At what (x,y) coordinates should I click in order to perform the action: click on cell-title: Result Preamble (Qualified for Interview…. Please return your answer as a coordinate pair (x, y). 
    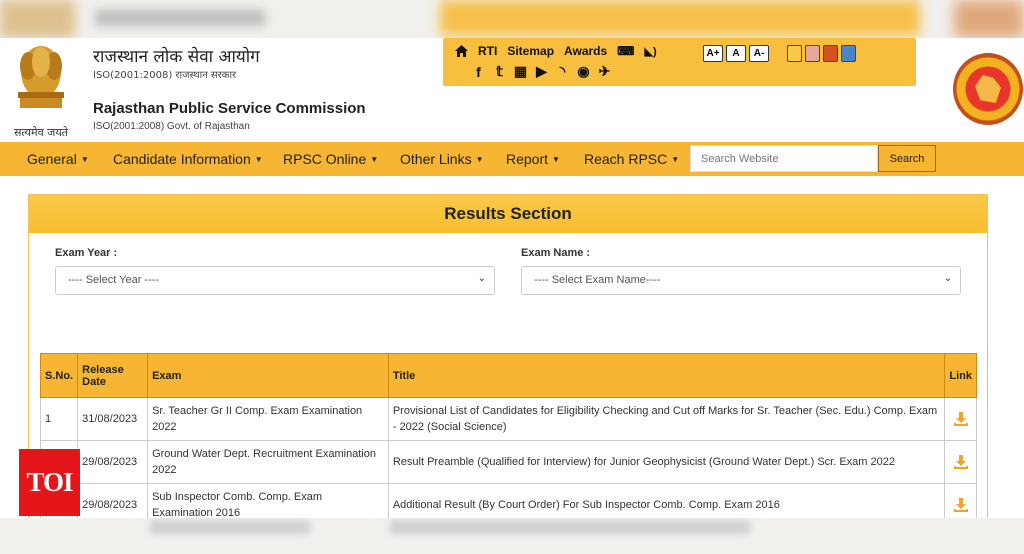
    Looking at the image, I should click on (666, 462).